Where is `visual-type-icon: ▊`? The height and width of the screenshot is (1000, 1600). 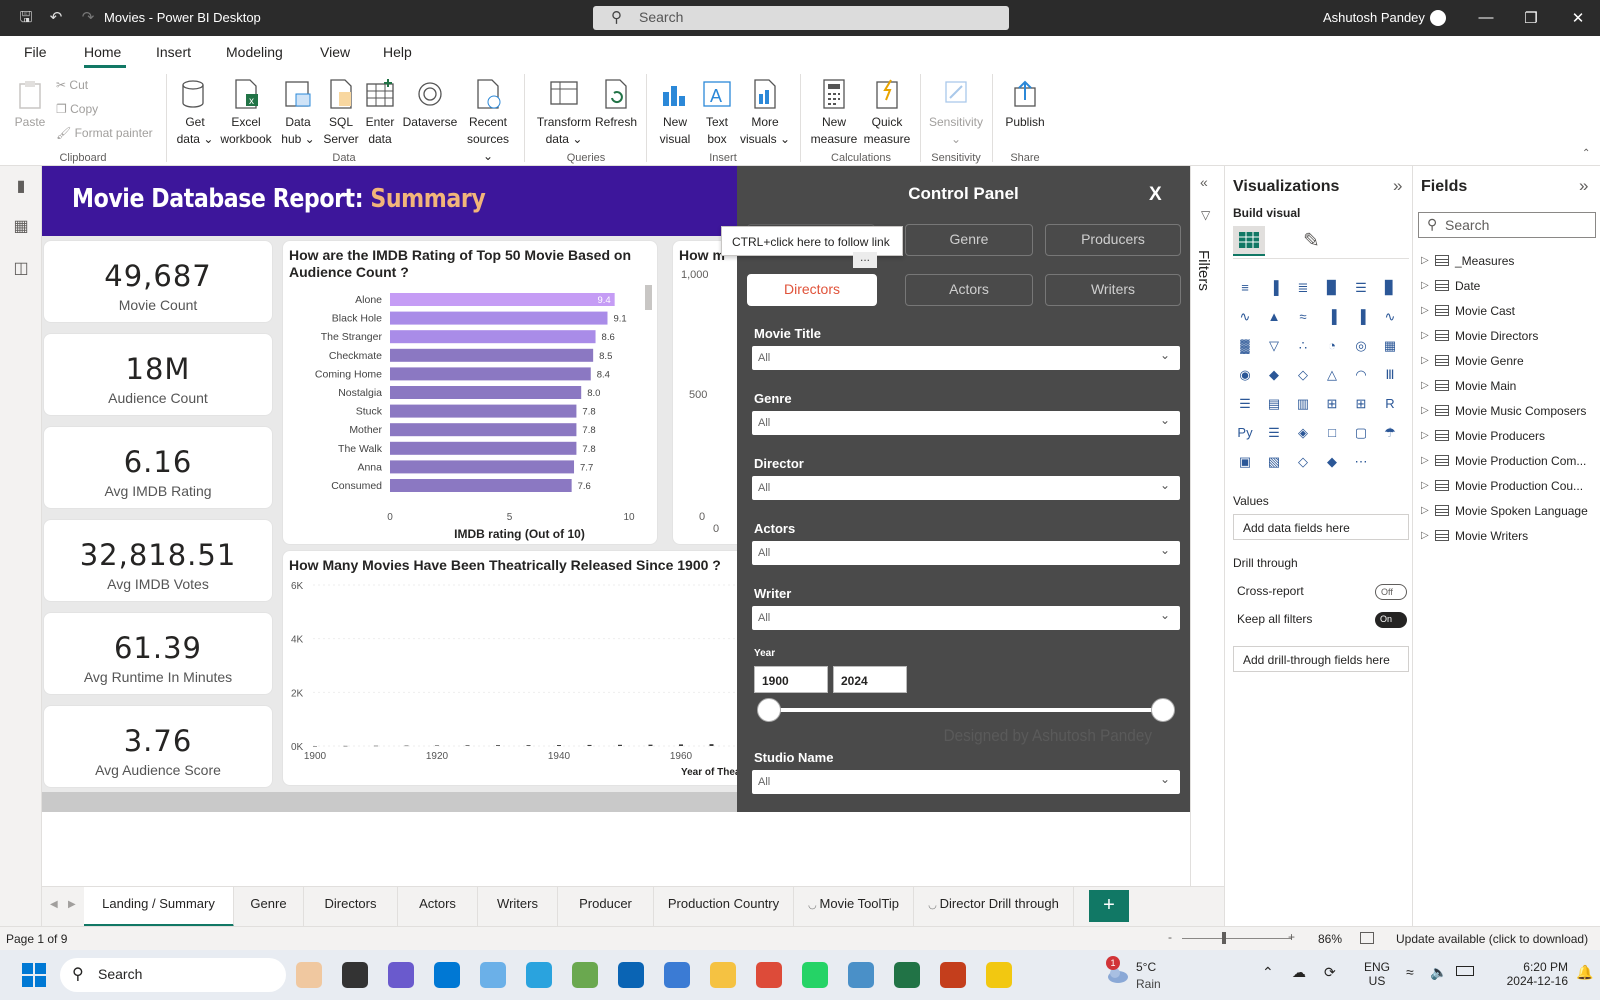
visual-type-icon: ▊ is located at coordinates (1390, 288).